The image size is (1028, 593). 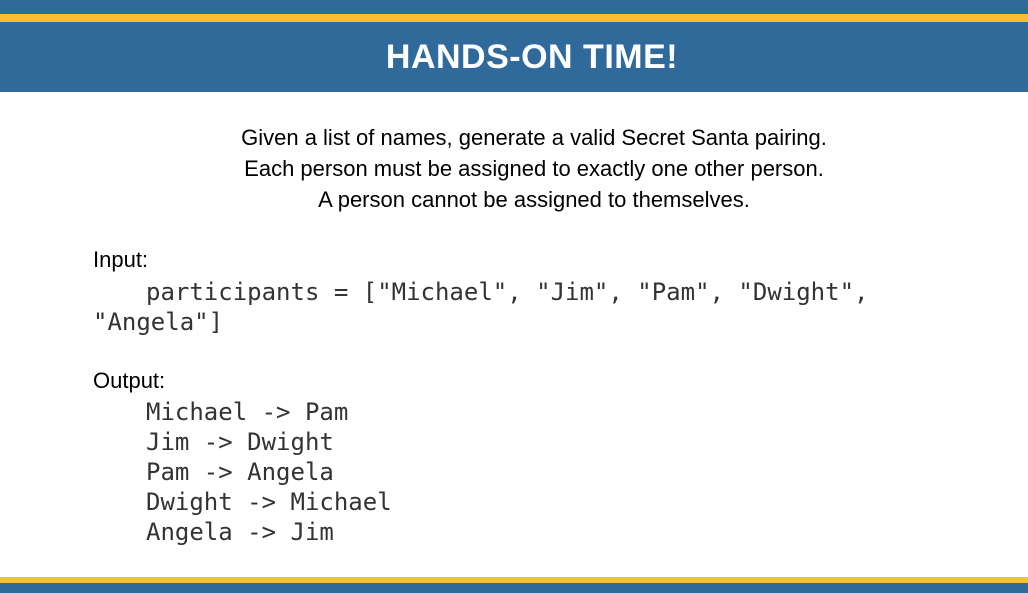 I want to click on slide-title: HANDS-ON TIME!, so click(x=532, y=56).